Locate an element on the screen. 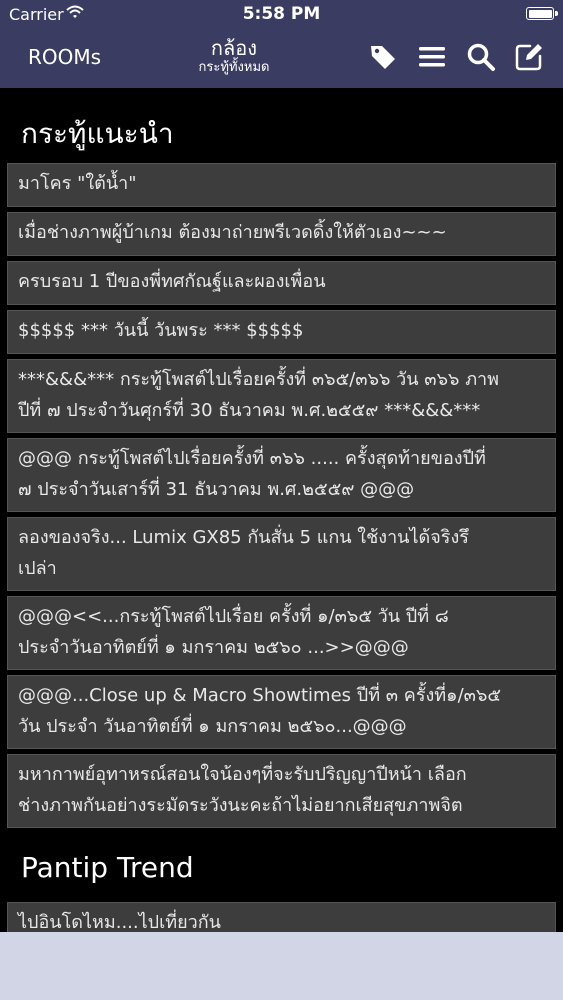 This screenshot has width=563, height=1000. section-header-recommended: กระทู้แนะนำ is located at coordinates (97, 133).